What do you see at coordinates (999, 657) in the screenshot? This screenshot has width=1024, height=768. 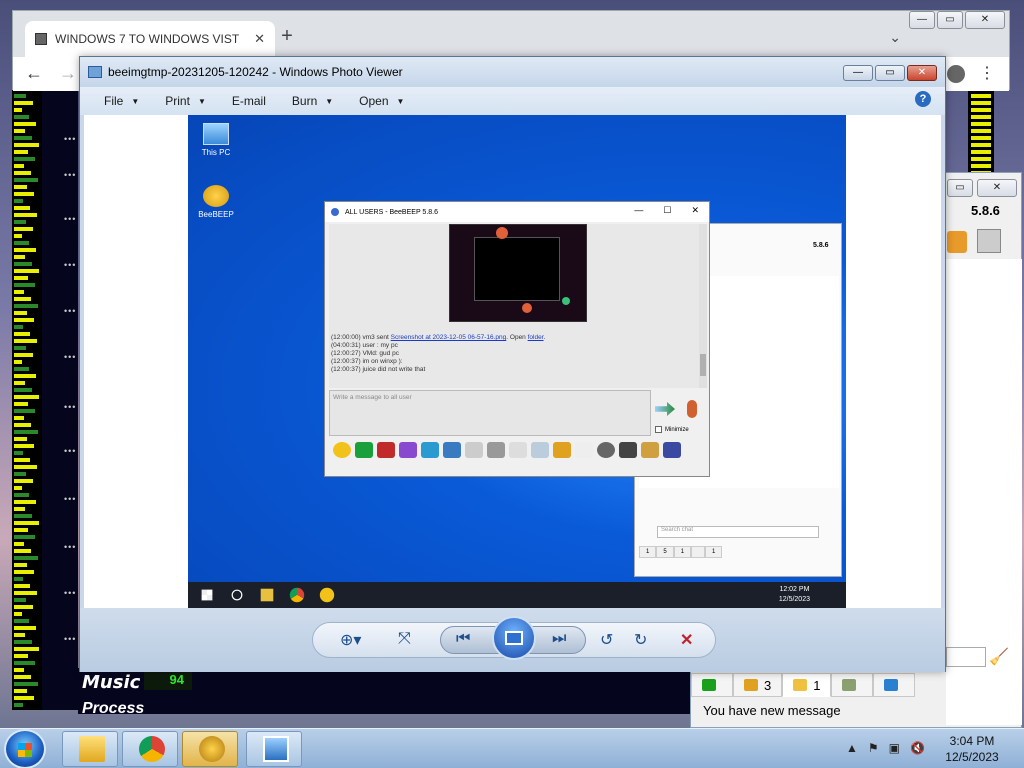 I see `broom-icon: 🧹` at bounding box center [999, 657].